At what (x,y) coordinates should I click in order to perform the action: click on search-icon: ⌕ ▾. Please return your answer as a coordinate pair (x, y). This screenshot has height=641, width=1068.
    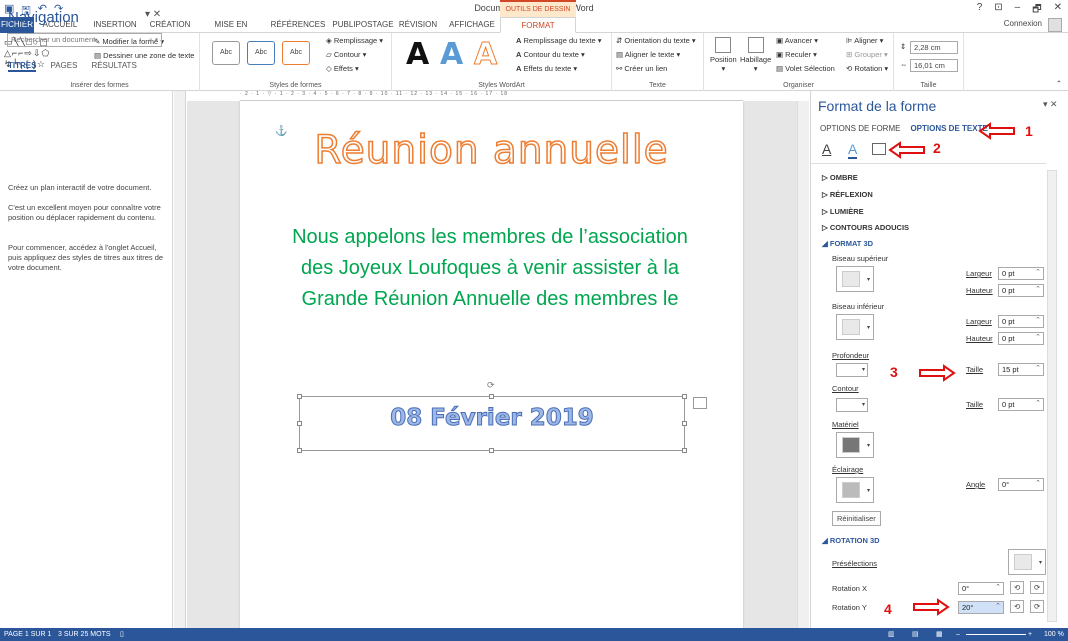
    Looking at the image, I should click on (153, 40).